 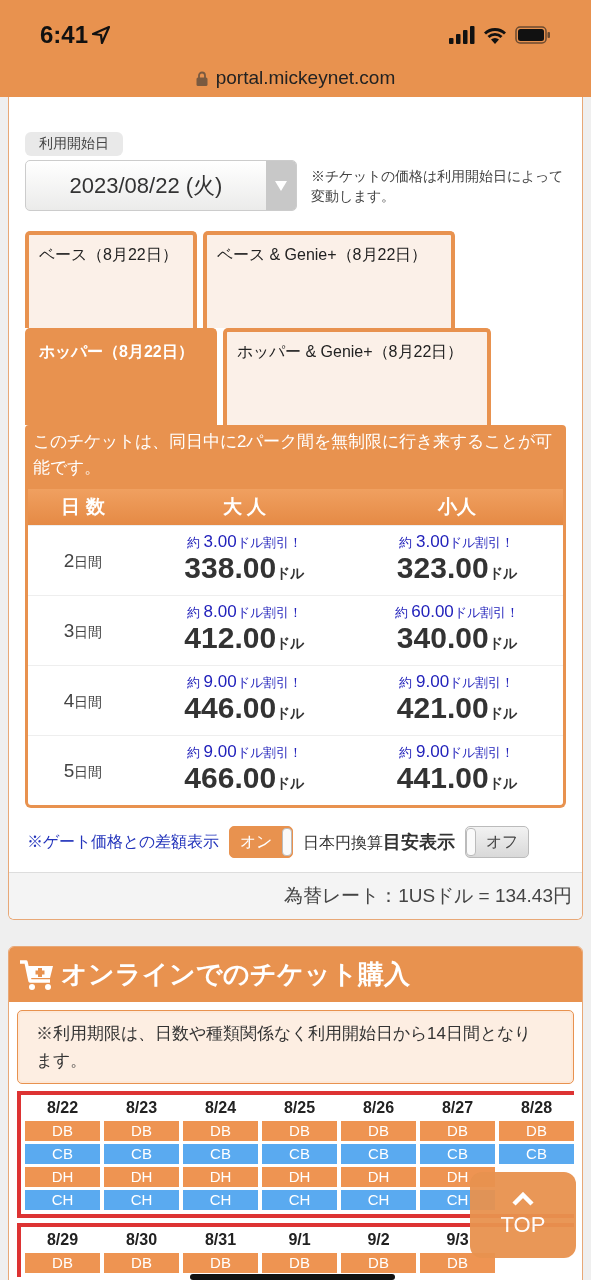 I want to click on lock-icon, so click(x=201, y=78).